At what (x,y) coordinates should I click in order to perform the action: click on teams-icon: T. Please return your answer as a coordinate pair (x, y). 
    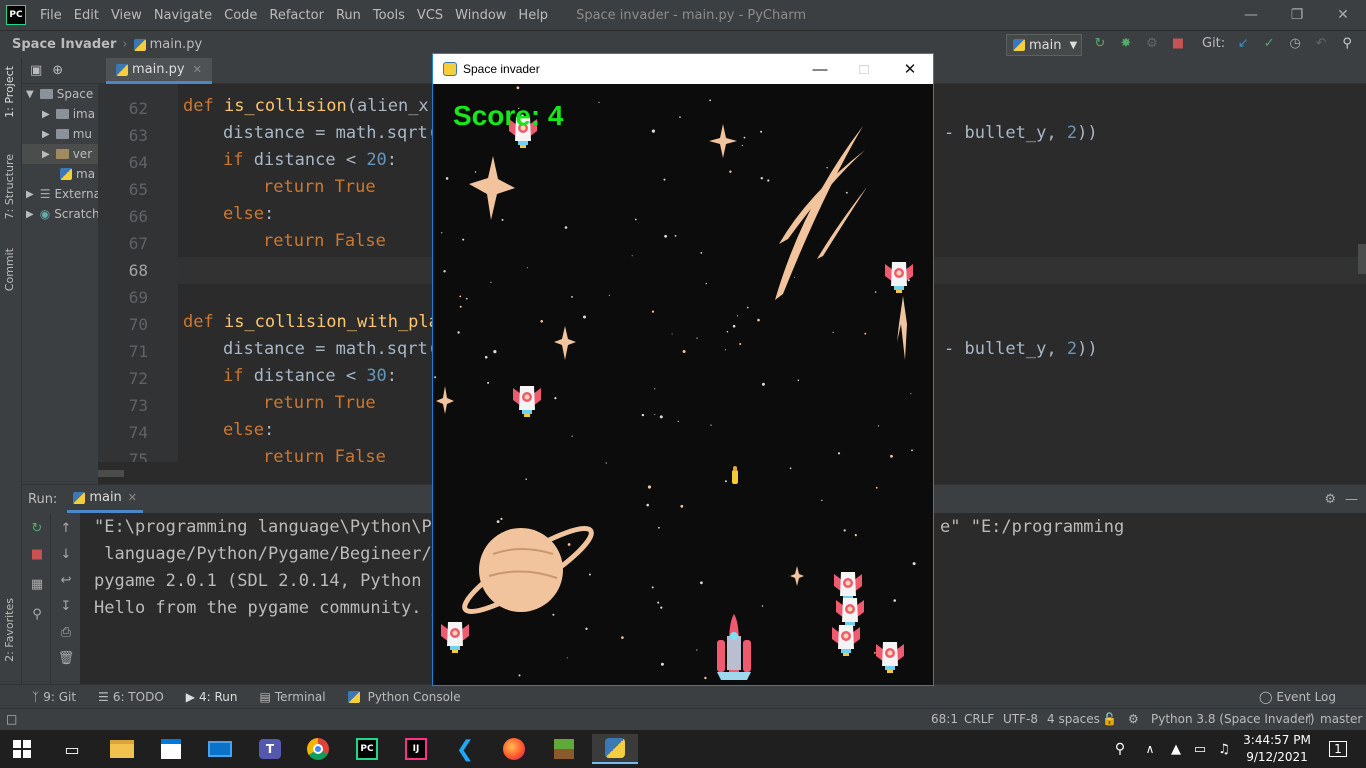
    Looking at the image, I should click on (270, 749).